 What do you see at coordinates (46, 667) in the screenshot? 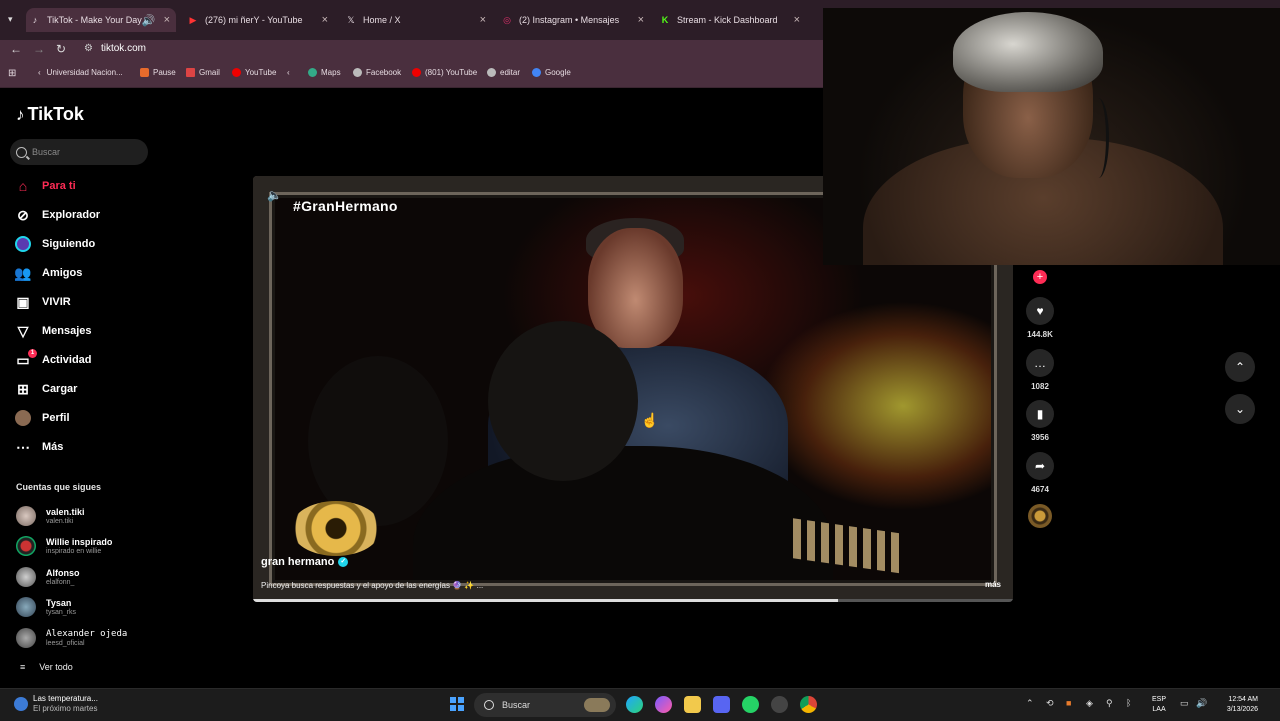
I see `see-all-link: ≡ Ver todo` at bounding box center [46, 667].